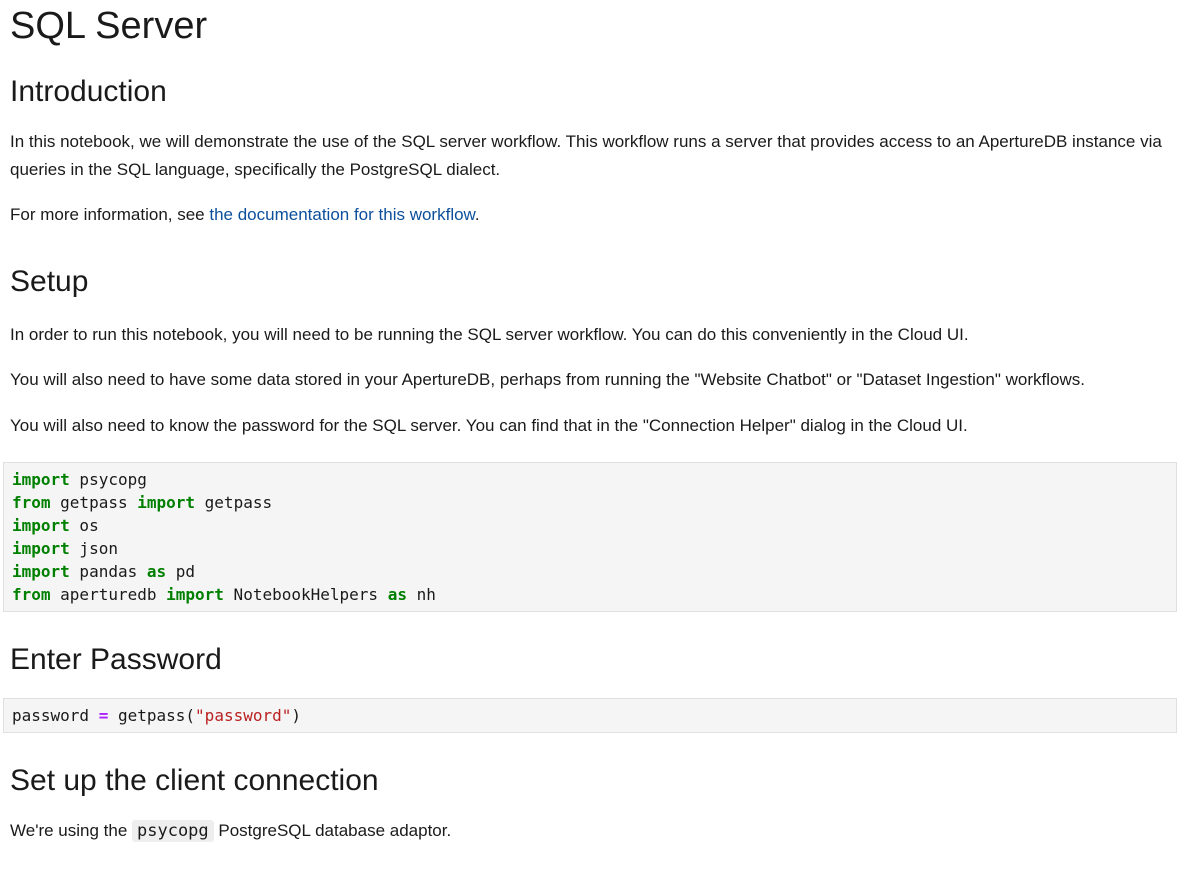 This screenshot has width=1191, height=883. What do you see at coordinates (88, 91) in the screenshot?
I see `intro-heading: Introduction` at bounding box center [88, 91].